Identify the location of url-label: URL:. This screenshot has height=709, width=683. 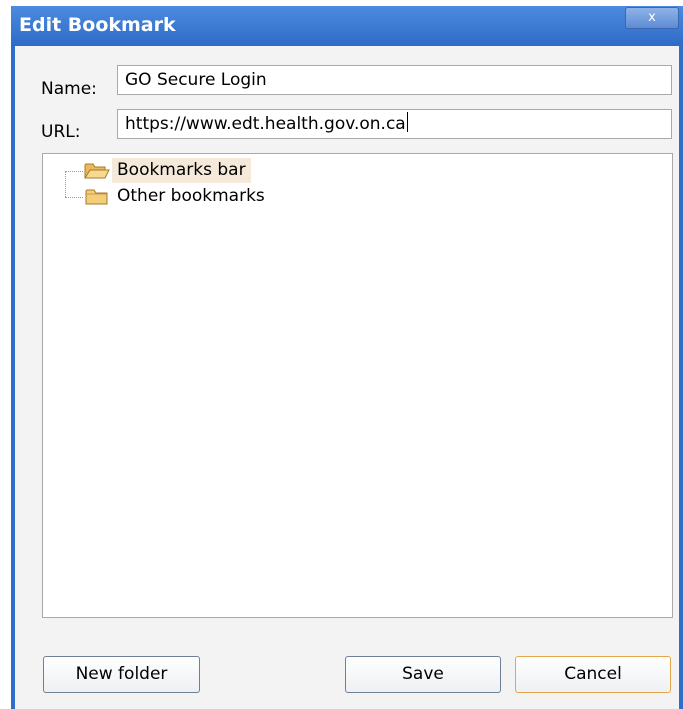
(61, 132).